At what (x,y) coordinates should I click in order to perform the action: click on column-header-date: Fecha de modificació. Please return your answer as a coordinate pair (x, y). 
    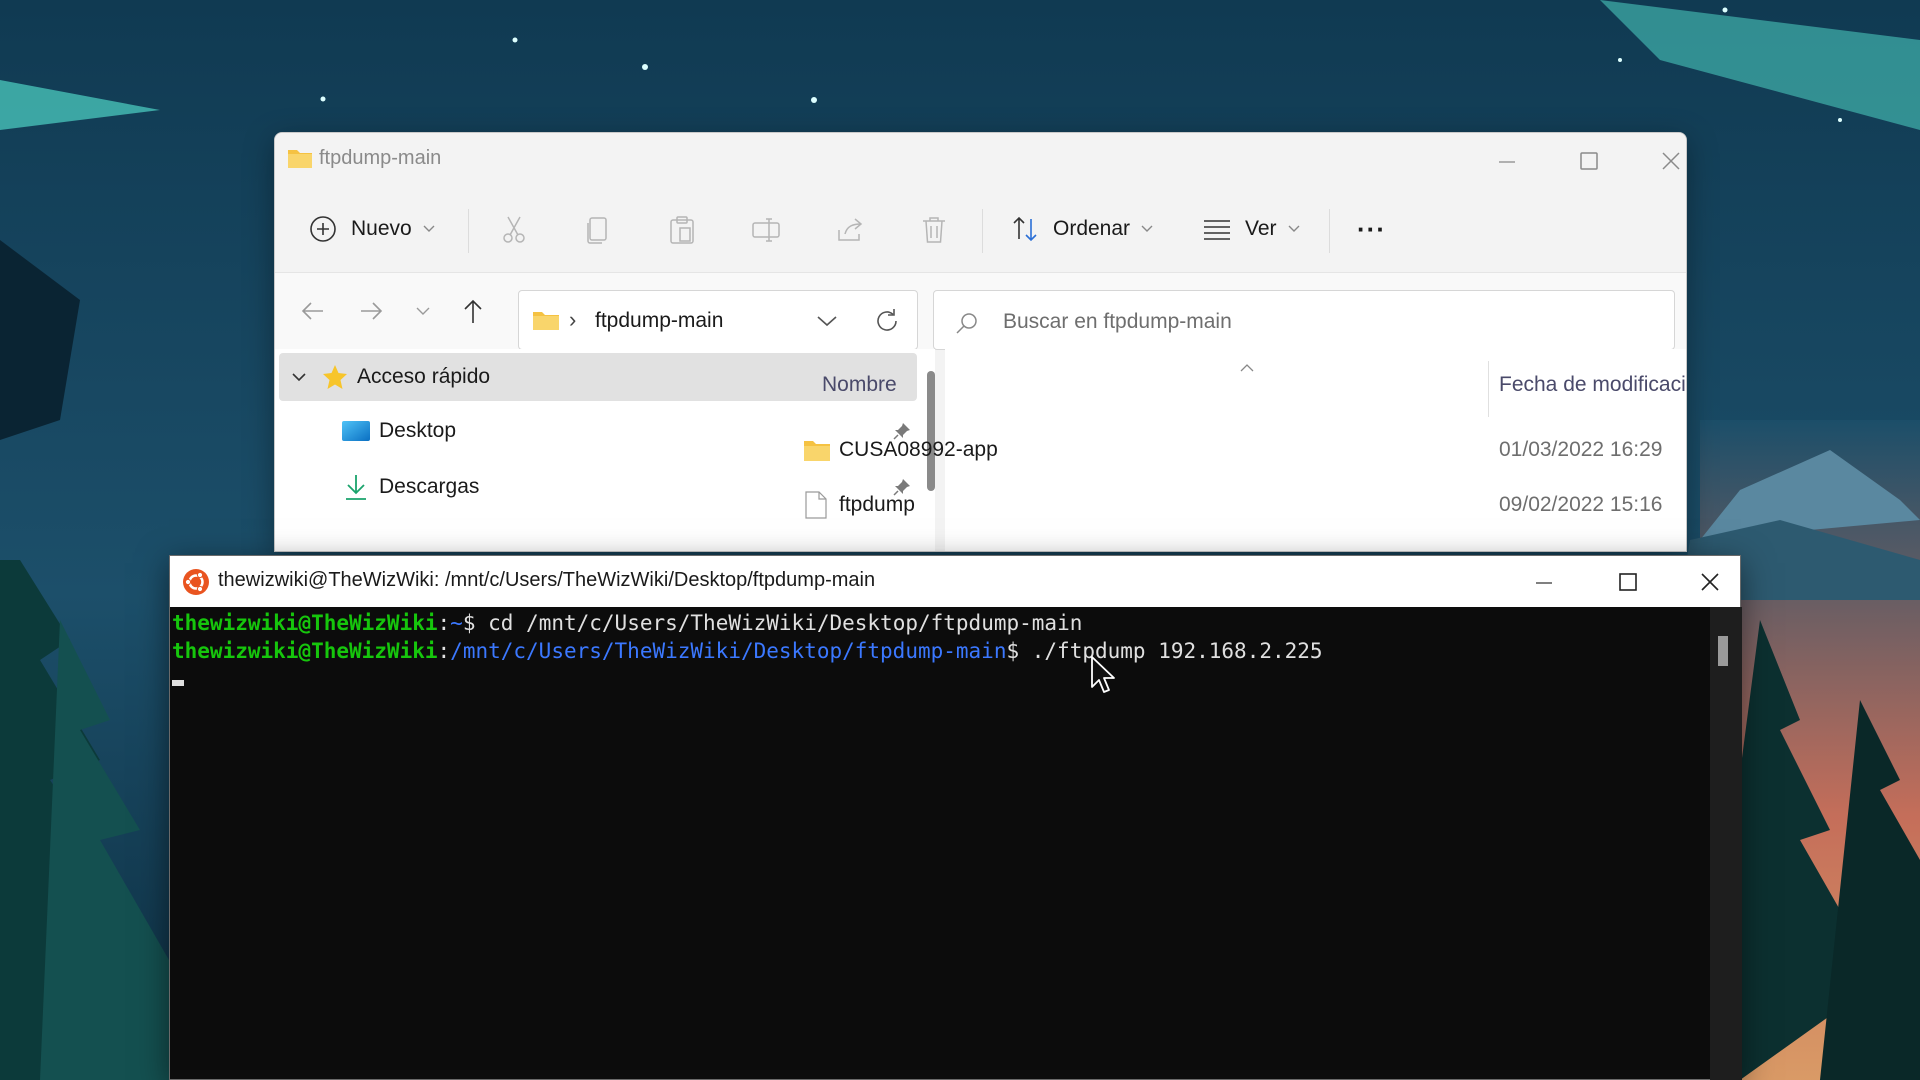
    Looking at the image, I should click on (1592, 385).